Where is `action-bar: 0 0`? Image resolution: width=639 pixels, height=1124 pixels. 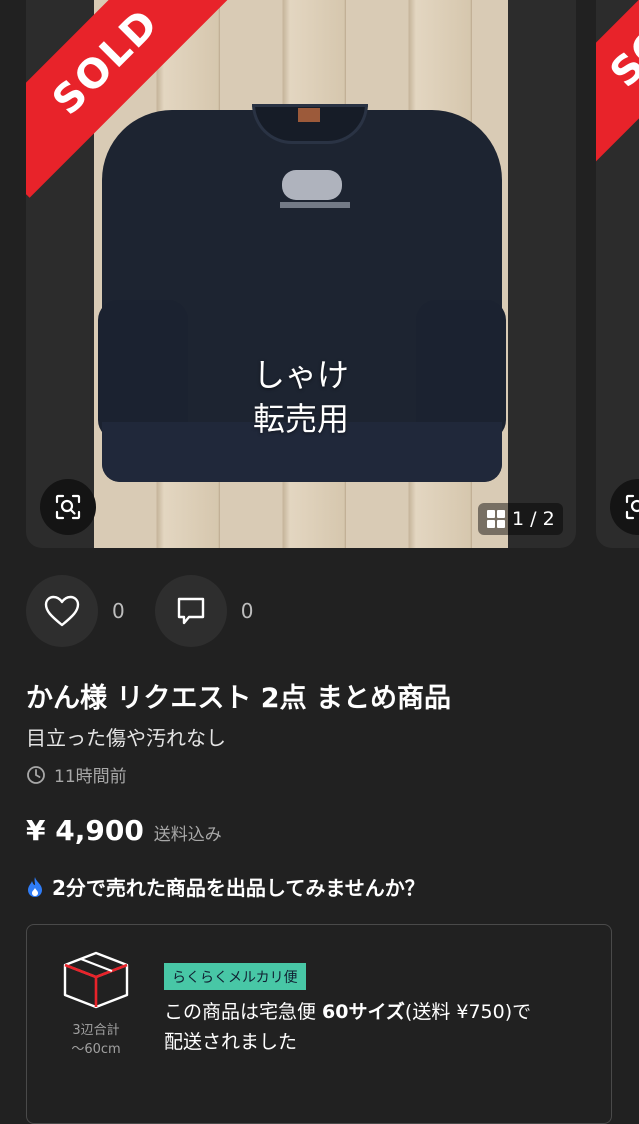
action-bar: 0 0 is located at coordinates (154, 611).